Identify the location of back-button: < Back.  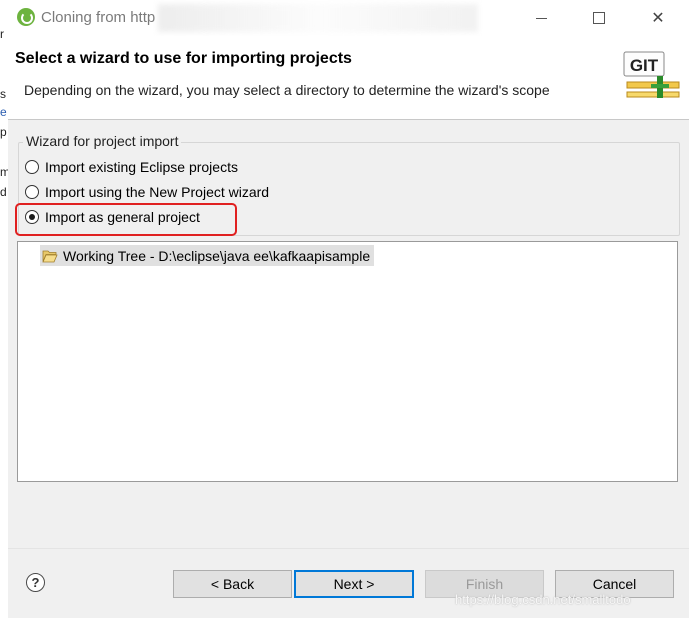
(232, 584).